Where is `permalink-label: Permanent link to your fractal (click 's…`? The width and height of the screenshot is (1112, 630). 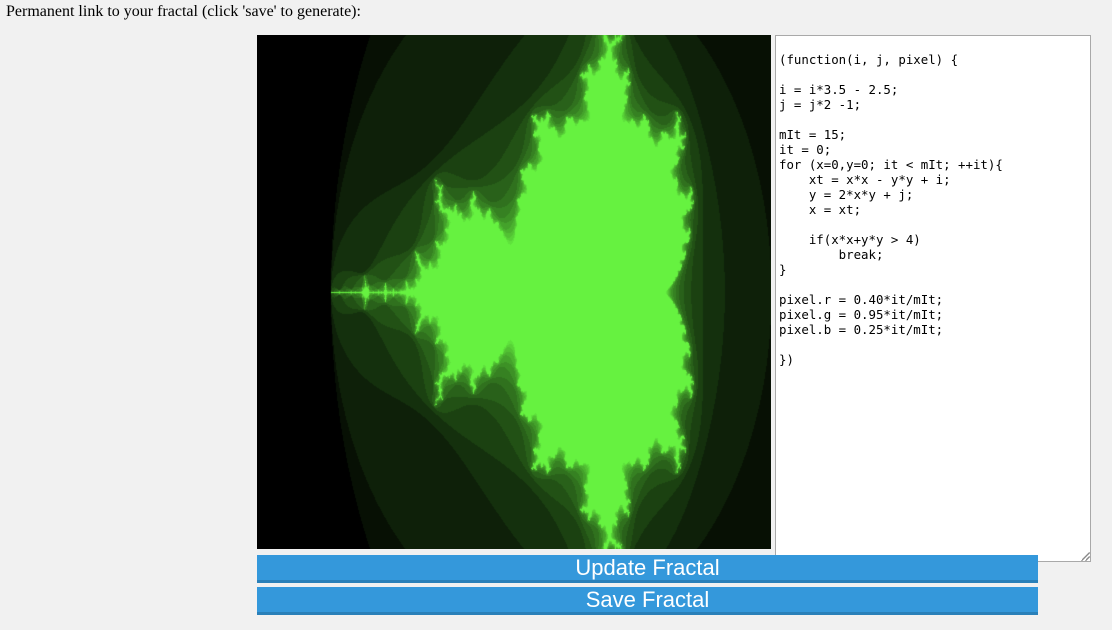 permalink-label: Permanent link to your fractal (click 's… is located at coordinates (183, 11).